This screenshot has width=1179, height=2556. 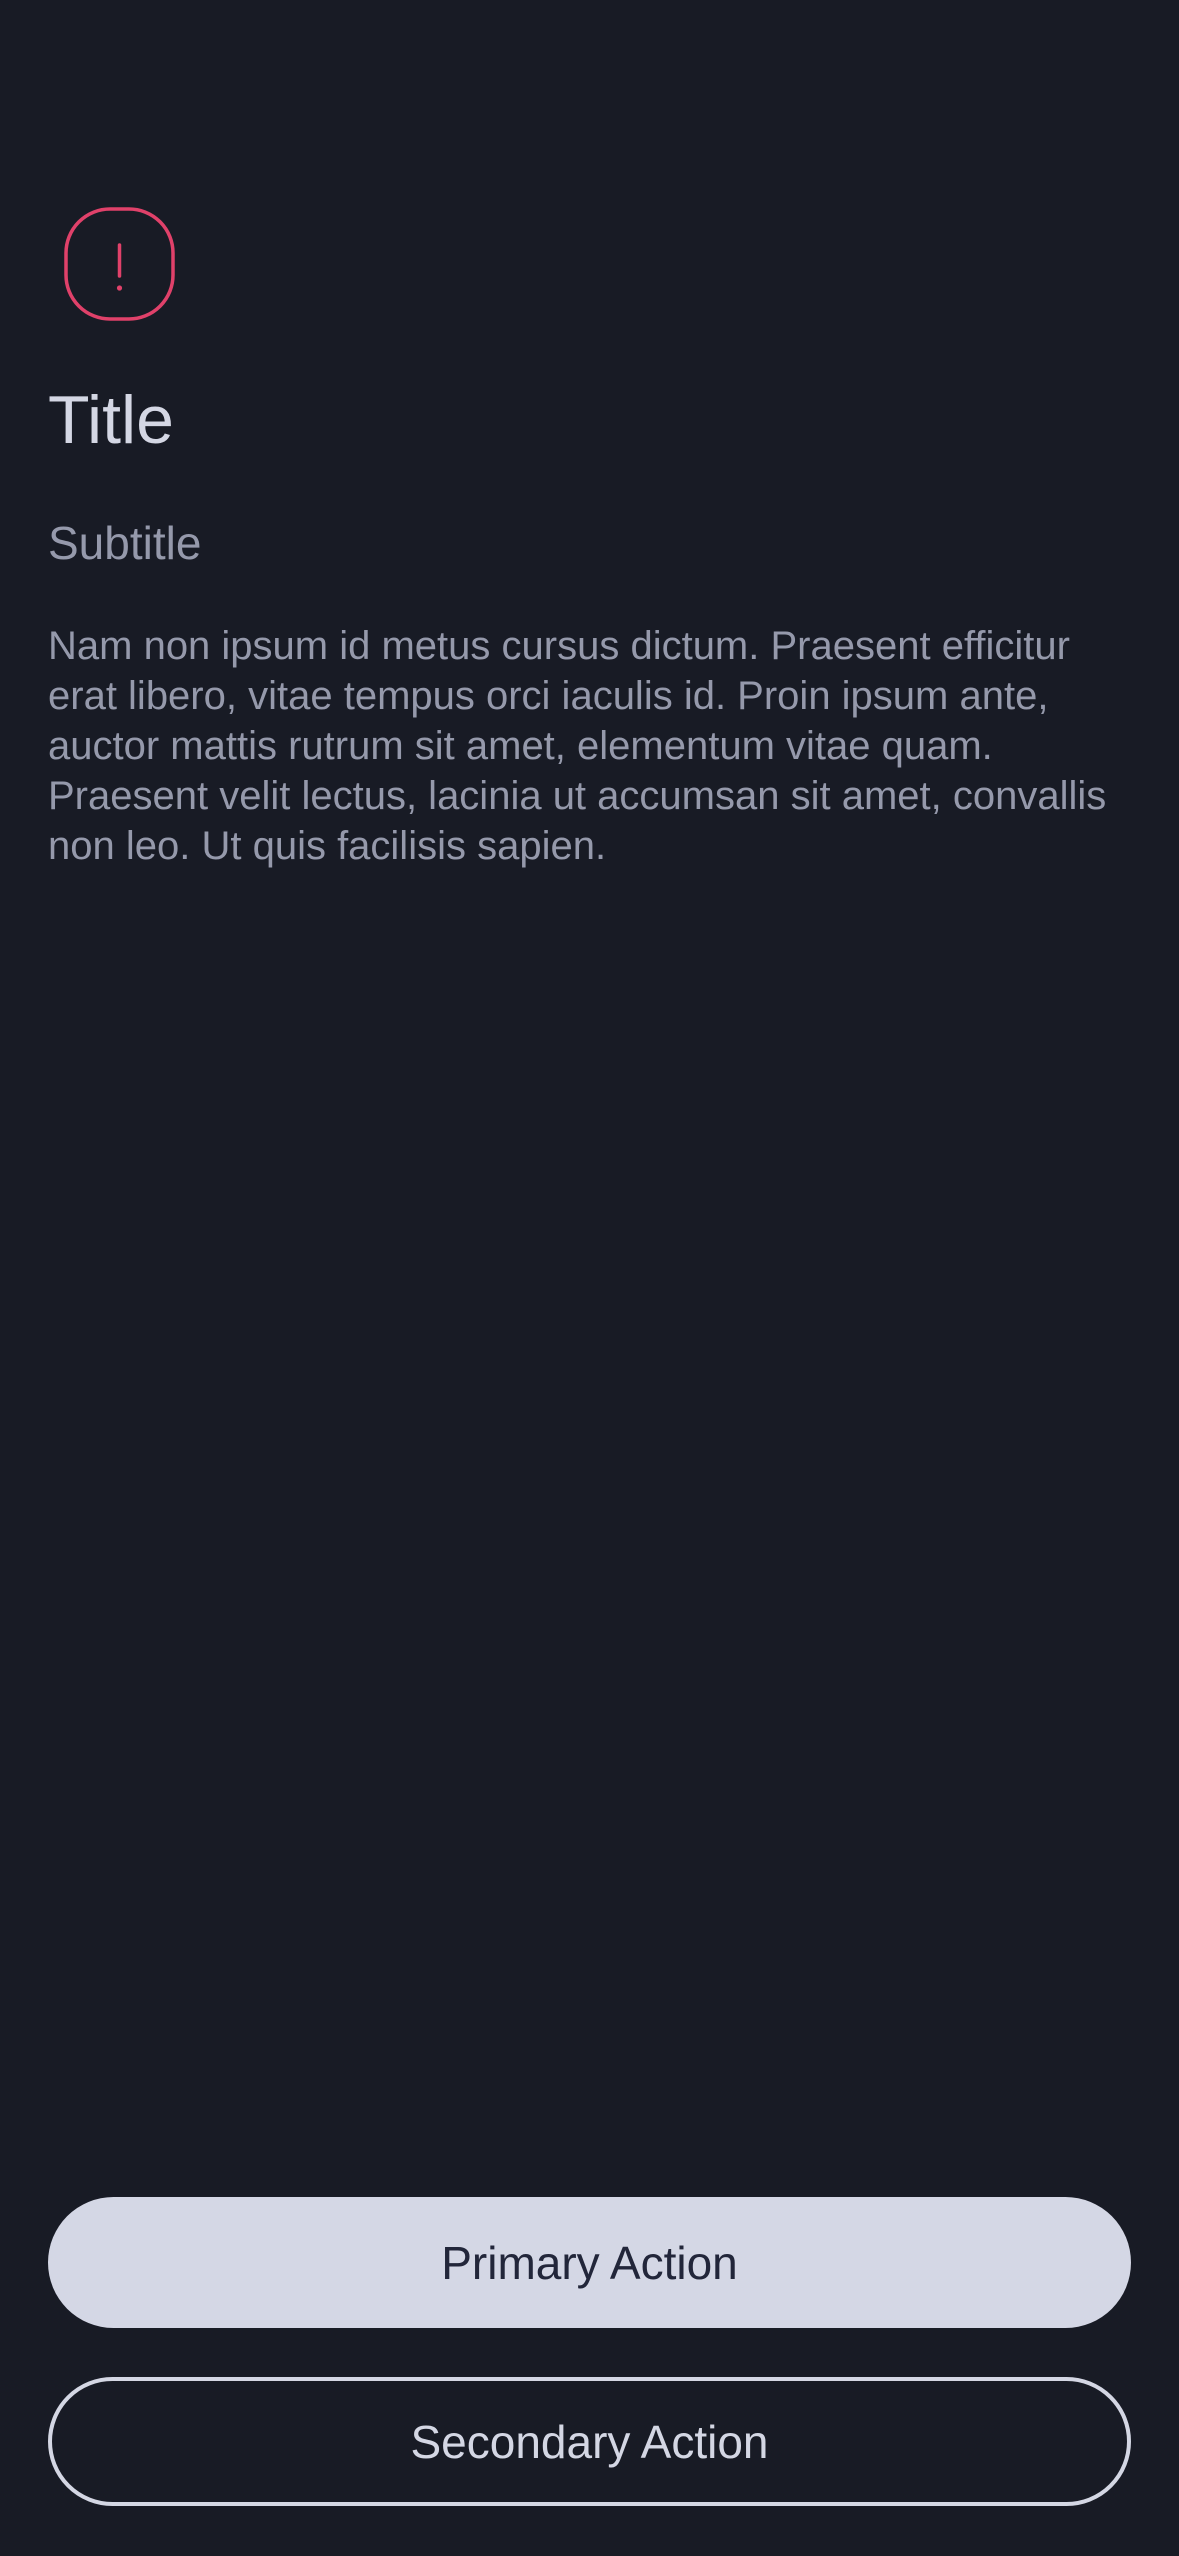 I want to click on page-title: Title, so click(x=111, y=420).